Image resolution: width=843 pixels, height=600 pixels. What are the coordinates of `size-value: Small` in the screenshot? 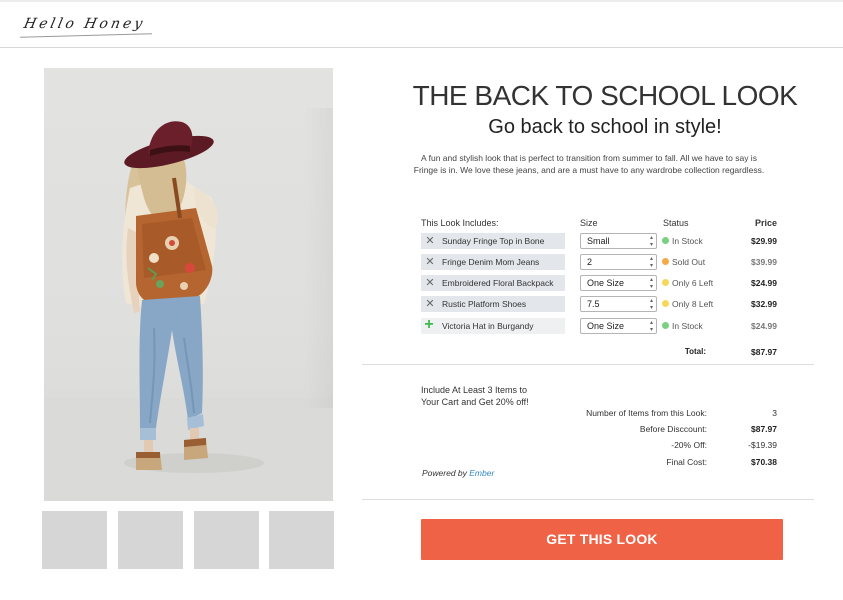 It's located at (598, 241).